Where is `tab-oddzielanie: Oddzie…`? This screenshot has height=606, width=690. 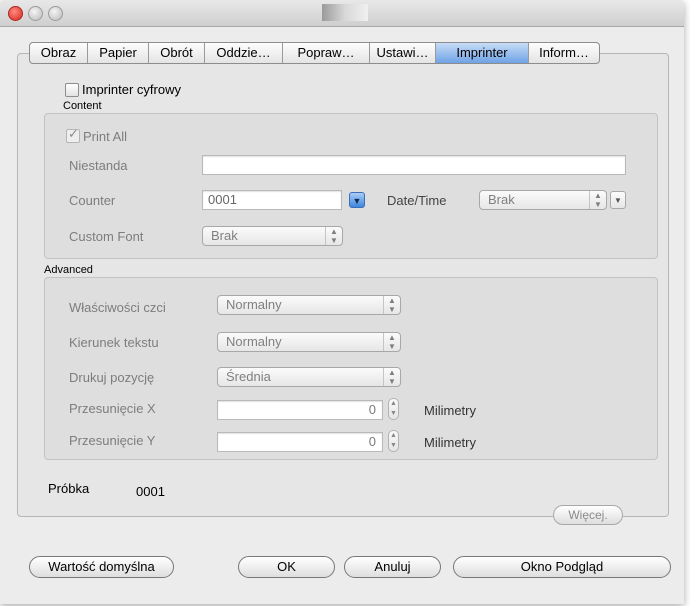 tab-oddzielanie: Oddzie… is located at coordinates (244, 53).